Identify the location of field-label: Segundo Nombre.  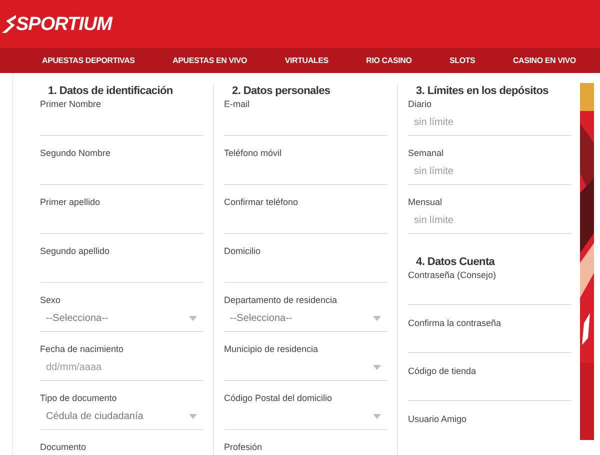
(76, 153).